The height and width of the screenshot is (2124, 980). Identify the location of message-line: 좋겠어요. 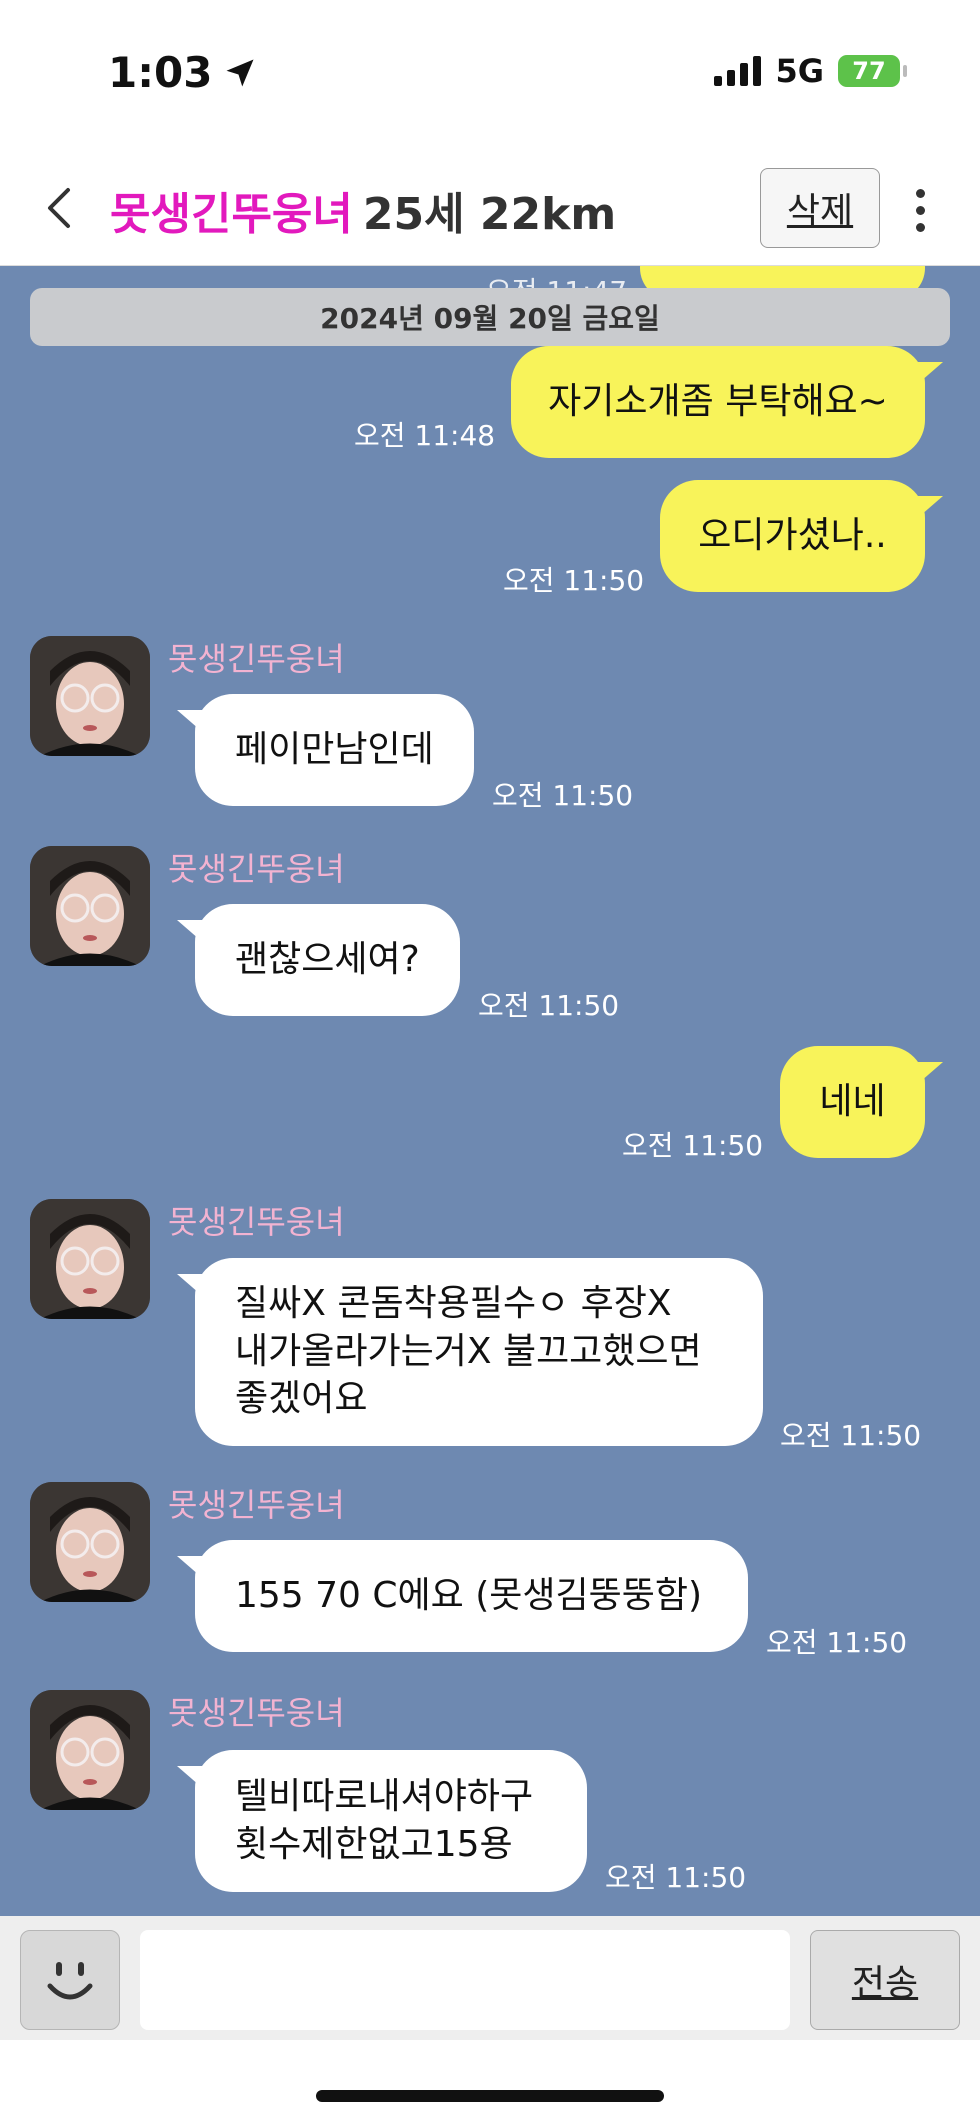
(301, 1399).